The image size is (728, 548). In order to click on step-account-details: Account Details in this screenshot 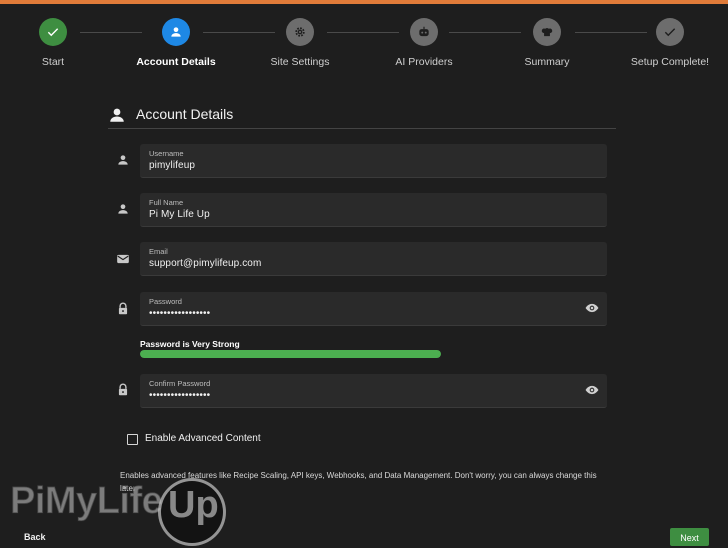, I will do `click(176, 43)`.